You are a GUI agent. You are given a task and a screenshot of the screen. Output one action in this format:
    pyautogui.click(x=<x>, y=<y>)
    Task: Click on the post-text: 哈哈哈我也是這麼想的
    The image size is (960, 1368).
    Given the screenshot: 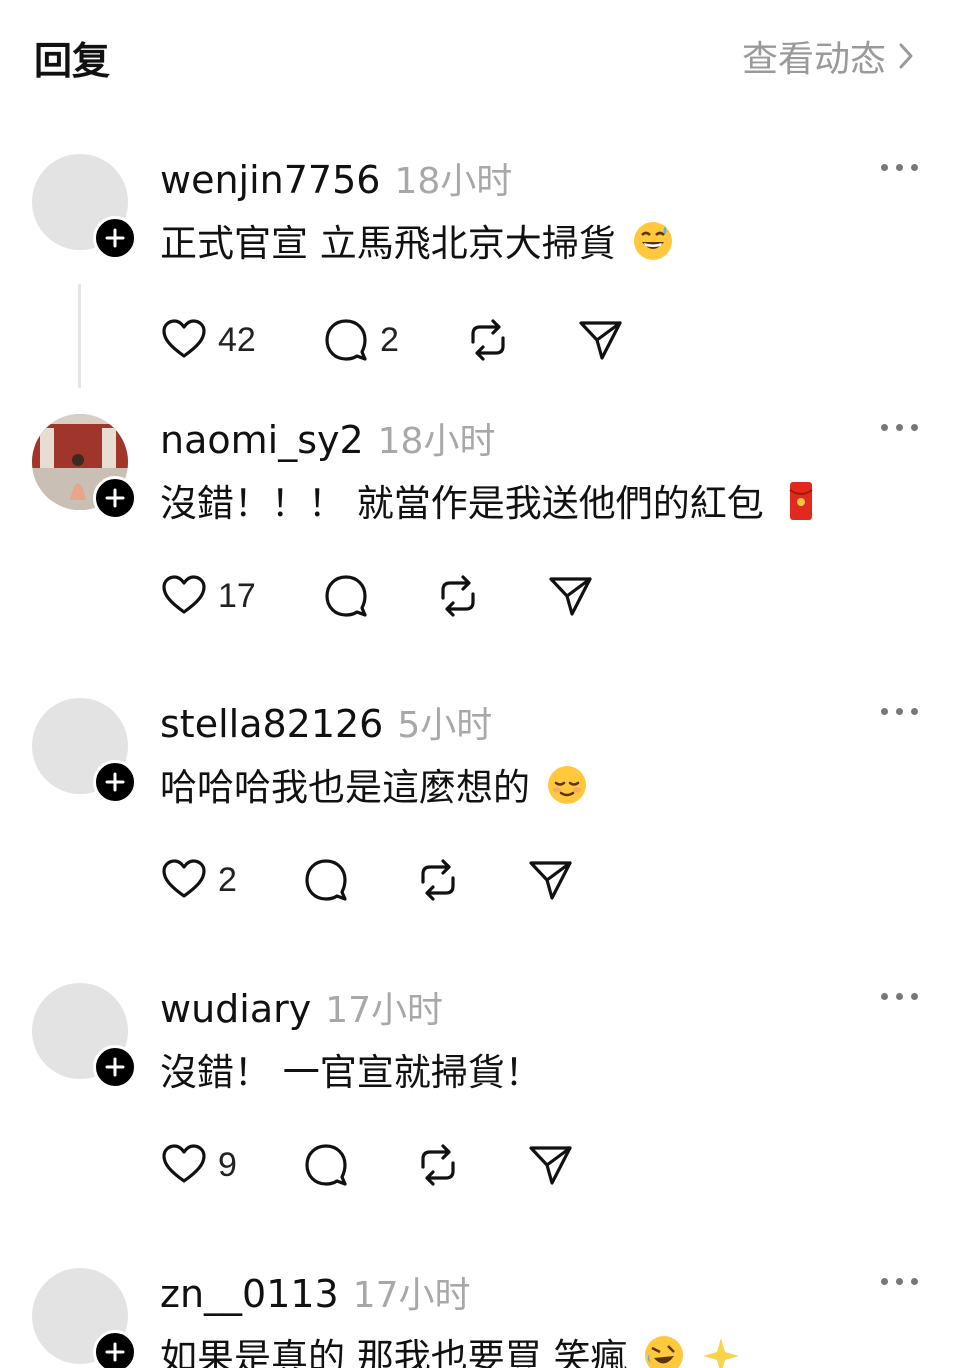 What is the action you would take?
    pyautogui.click(x=374, y=788)
    